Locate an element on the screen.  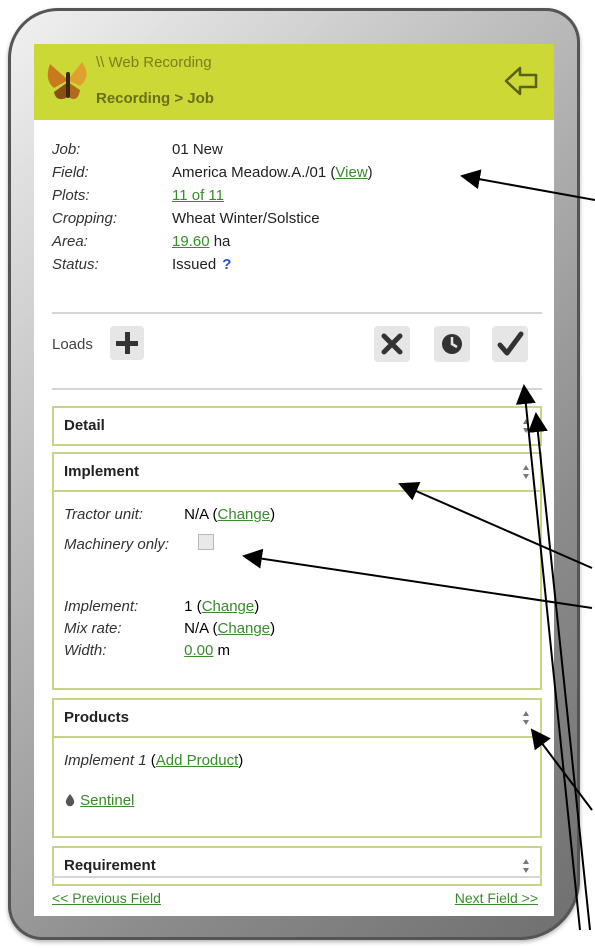
app-title: \\ Web Recording is located at coordinates (154, 62).